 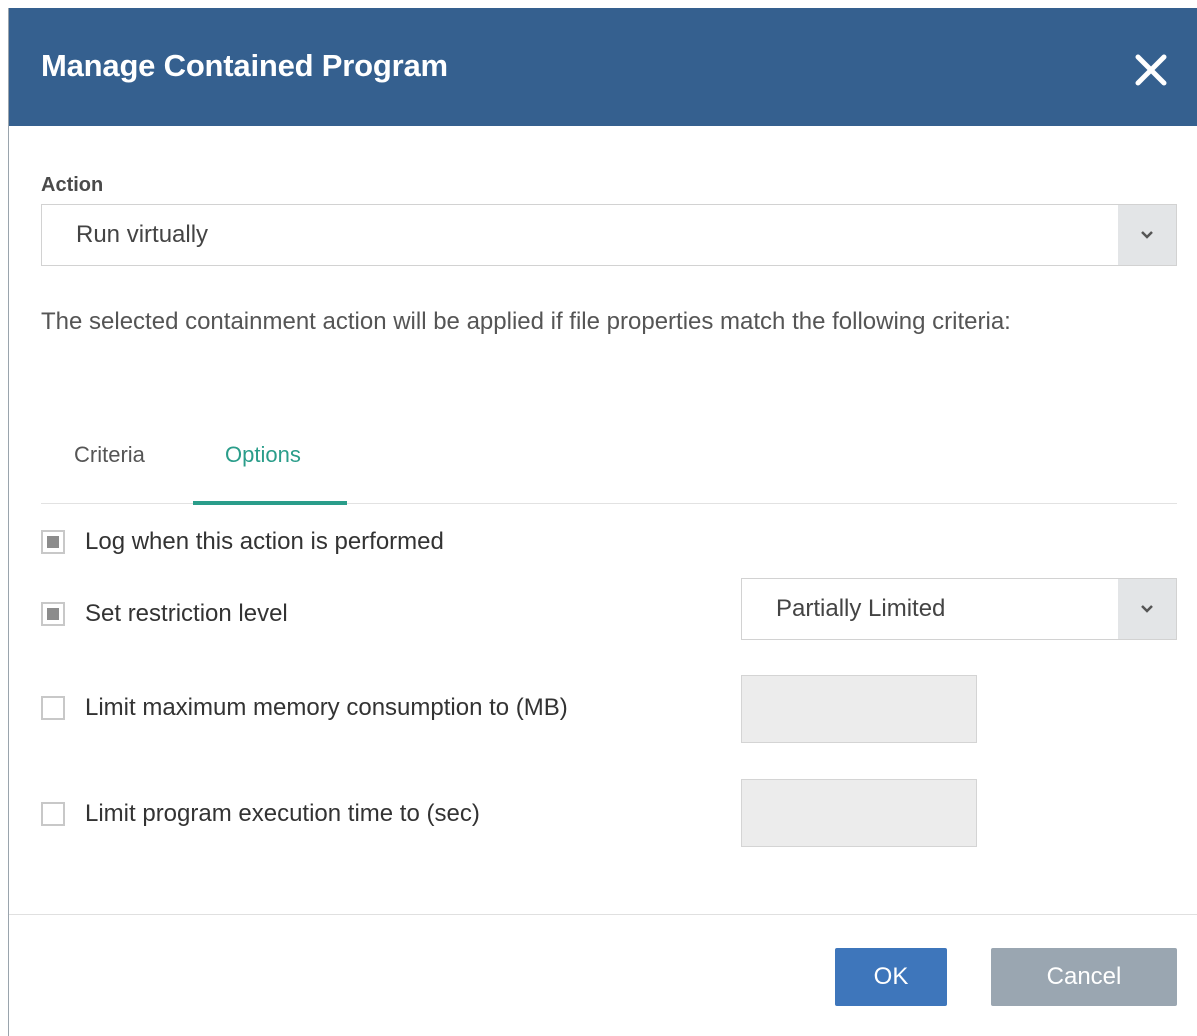 I want to click on dialog-title: Manage Contained Program, so click(x=244, y=65).